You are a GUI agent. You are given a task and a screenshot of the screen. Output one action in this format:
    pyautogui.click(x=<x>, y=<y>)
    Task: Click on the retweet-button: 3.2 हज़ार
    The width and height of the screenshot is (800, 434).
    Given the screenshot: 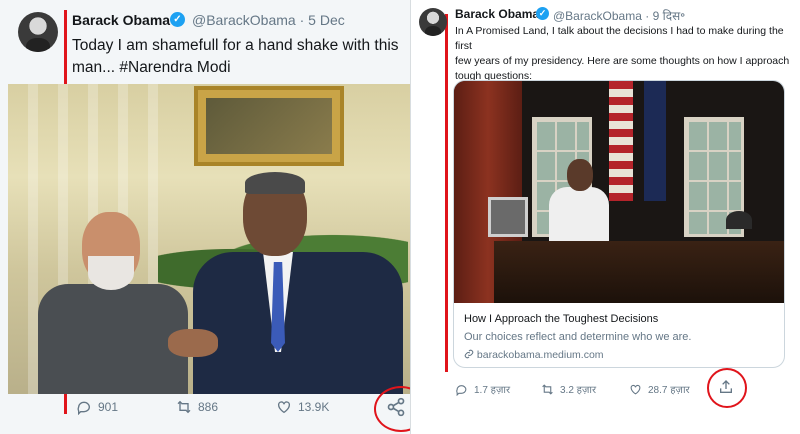 What is the action you would take?
    pyautogui.click(x=585, y=389)
    